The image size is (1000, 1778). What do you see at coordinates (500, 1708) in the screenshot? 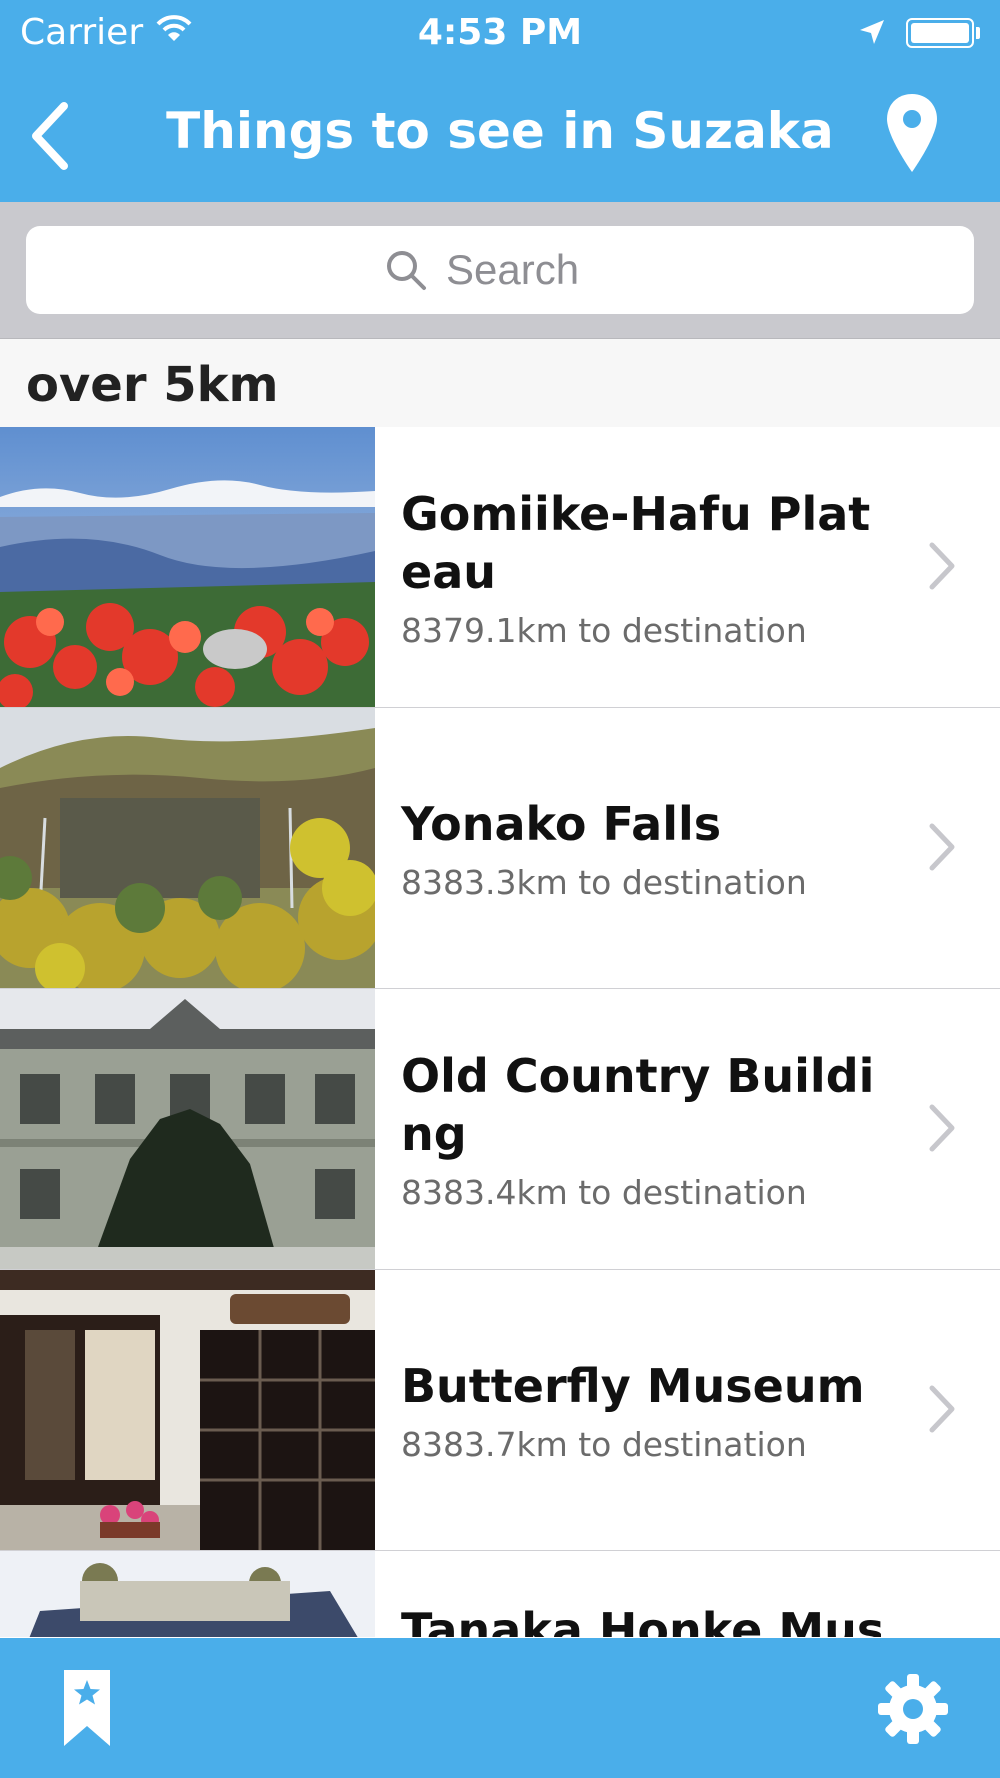
I see `tab-bar` at bounding box center [500, 1708].